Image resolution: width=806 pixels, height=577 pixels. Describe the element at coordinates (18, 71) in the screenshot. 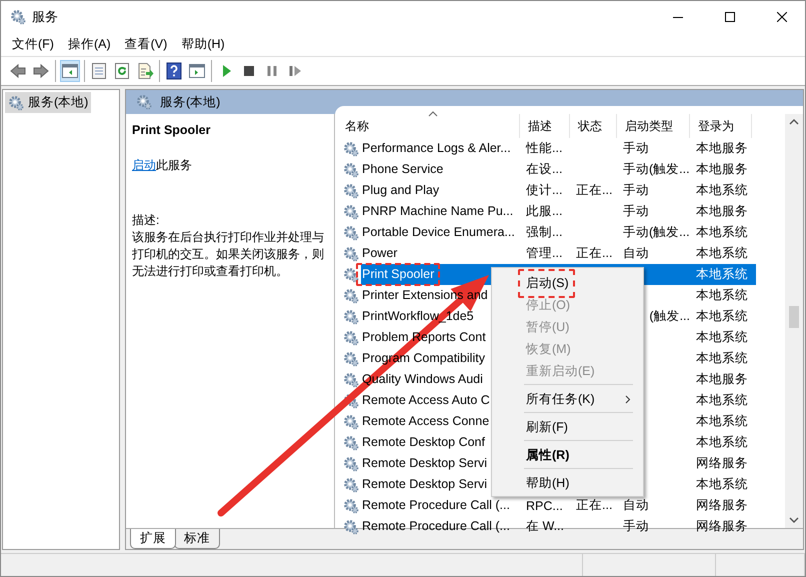

I see `arrow-left-icon` at that location.